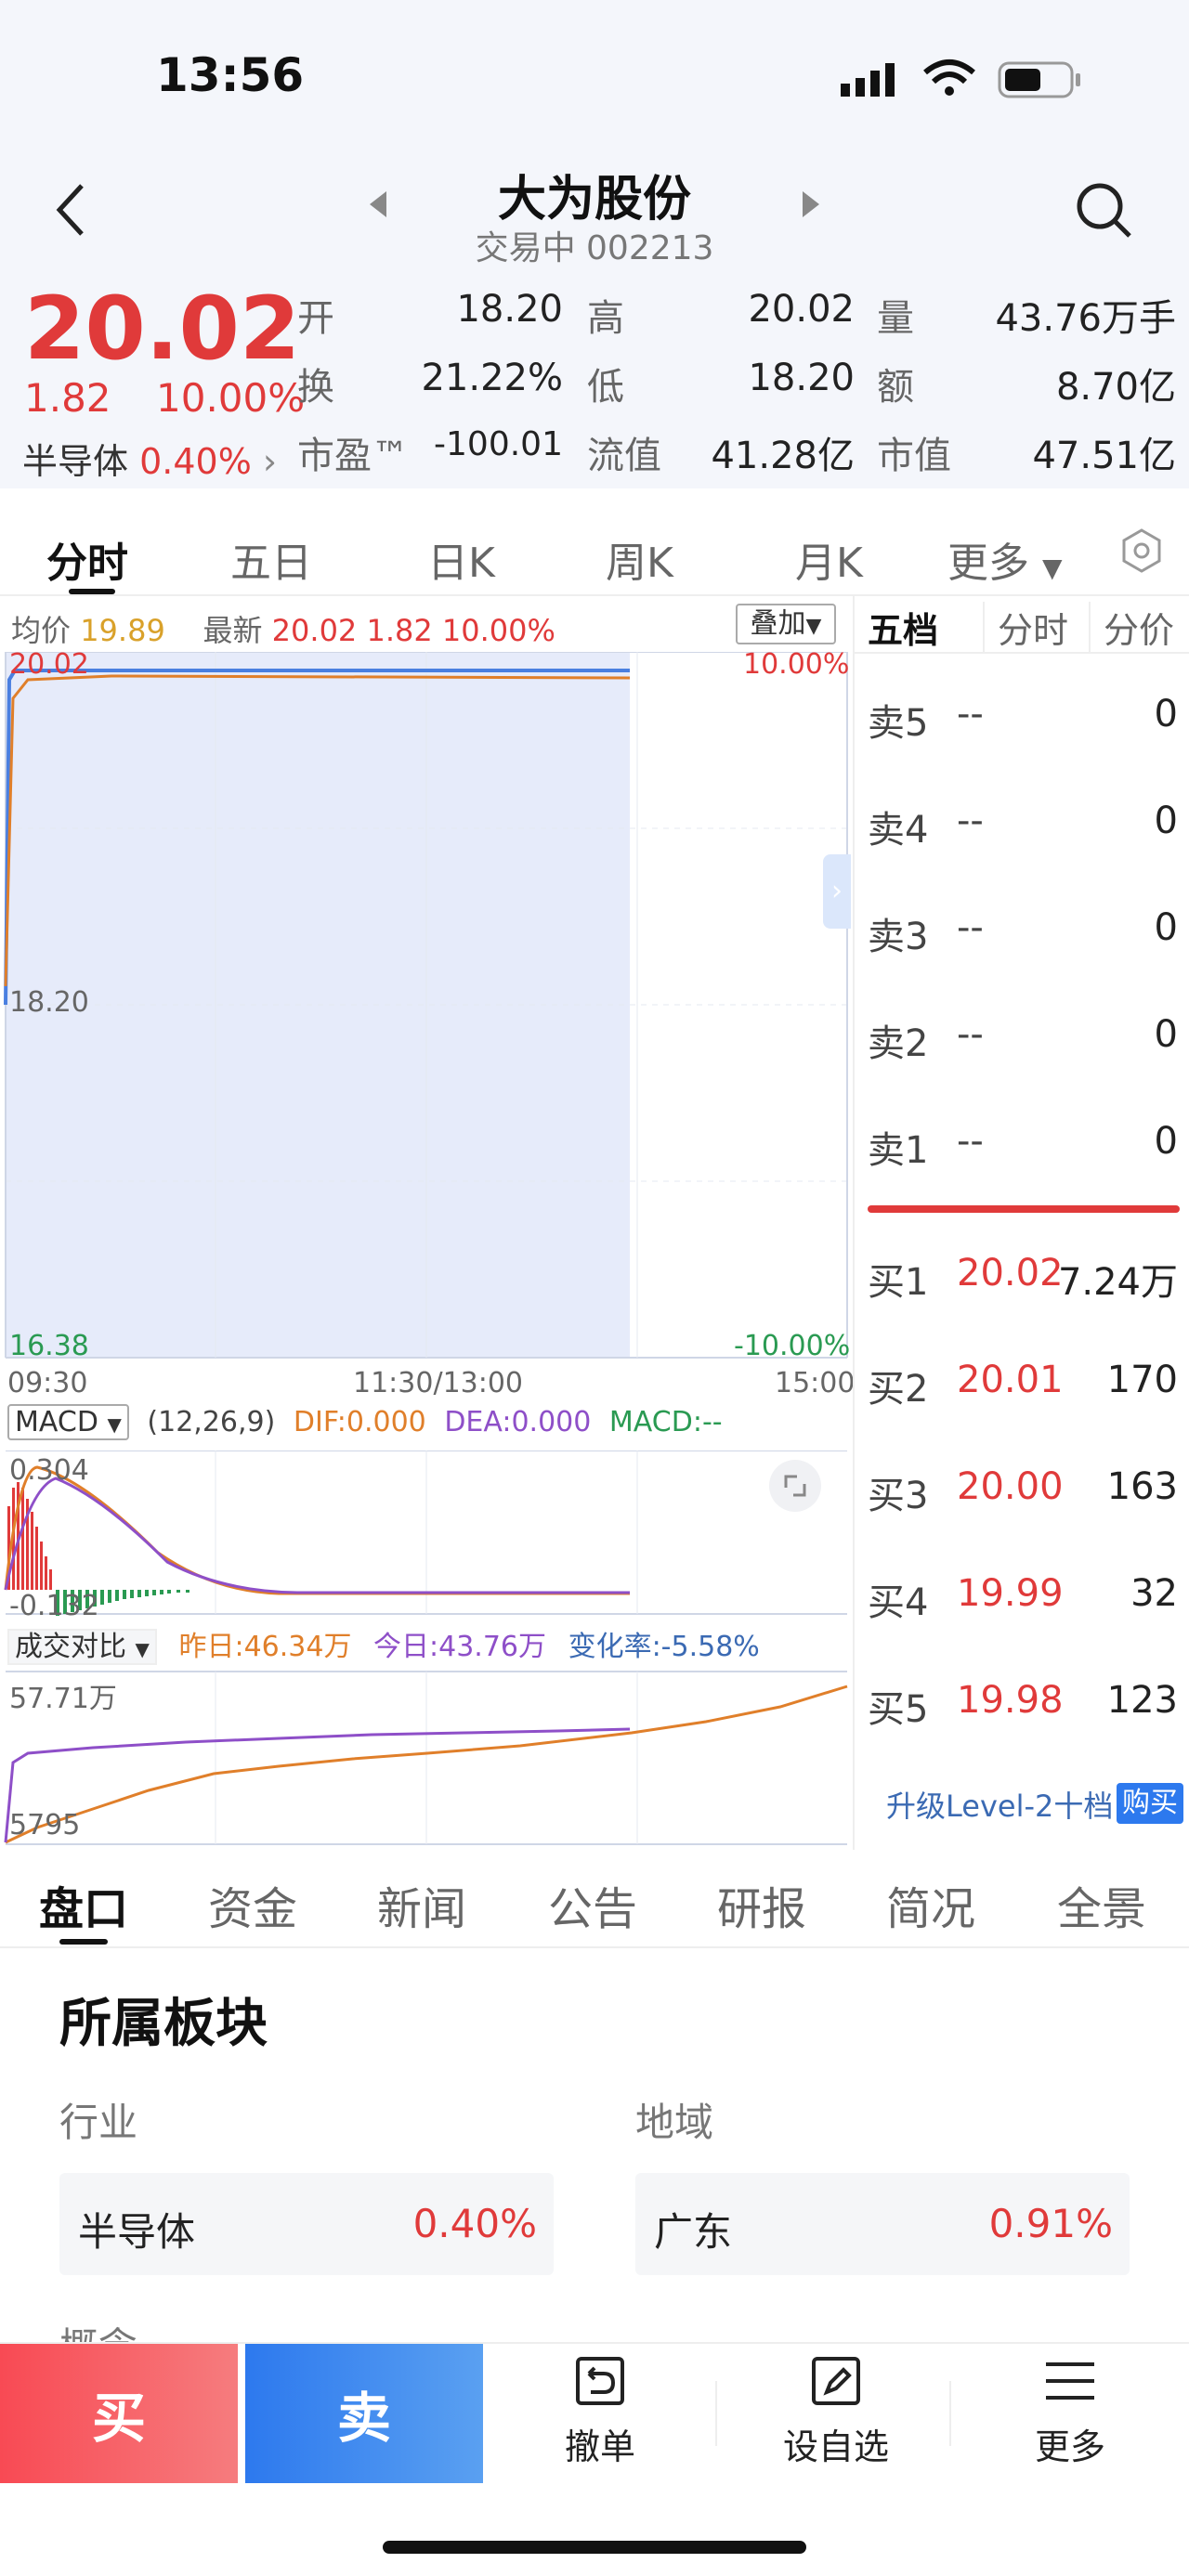 Image resolution: width=1189 pixels, height=2576 pixels. What do you see at coordinates (795, 1486) in the screenshot?
I see `expand-chart-button` at bounding box center [795, 1486].